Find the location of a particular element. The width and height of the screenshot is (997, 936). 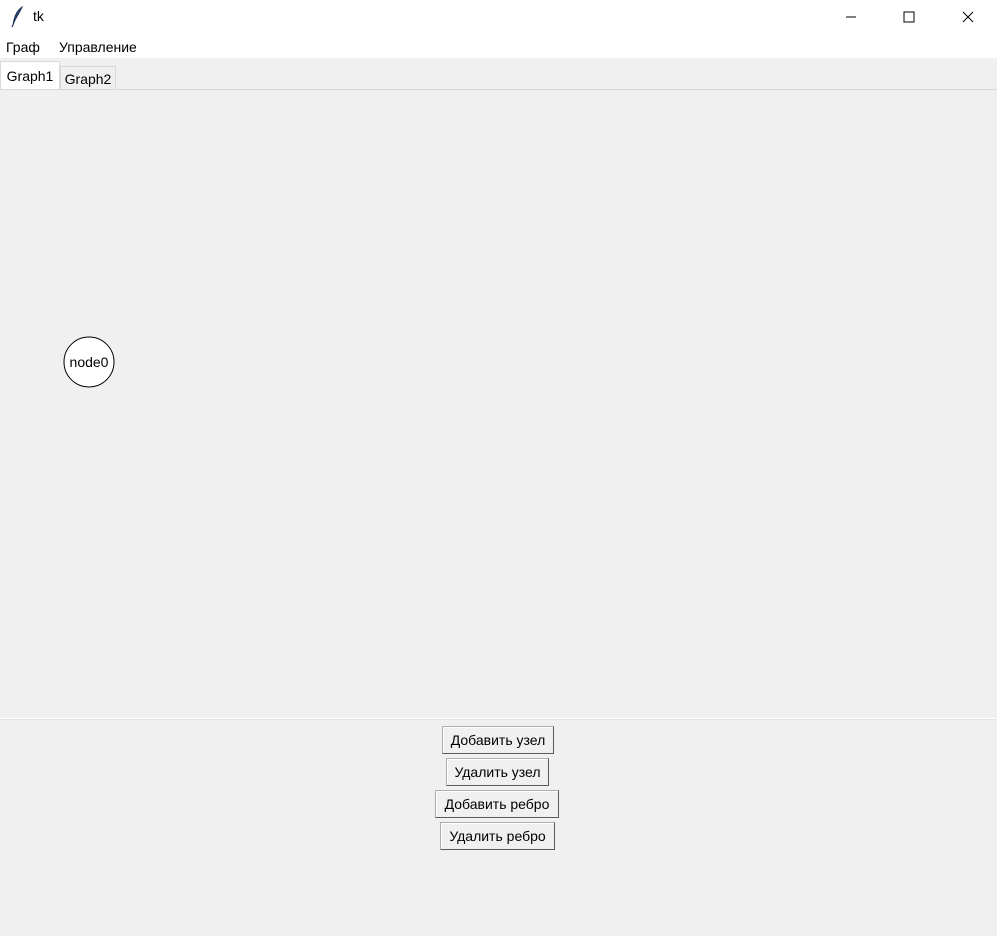

add-edge-button: Добавить ребро is located at coordinates (497, 804).